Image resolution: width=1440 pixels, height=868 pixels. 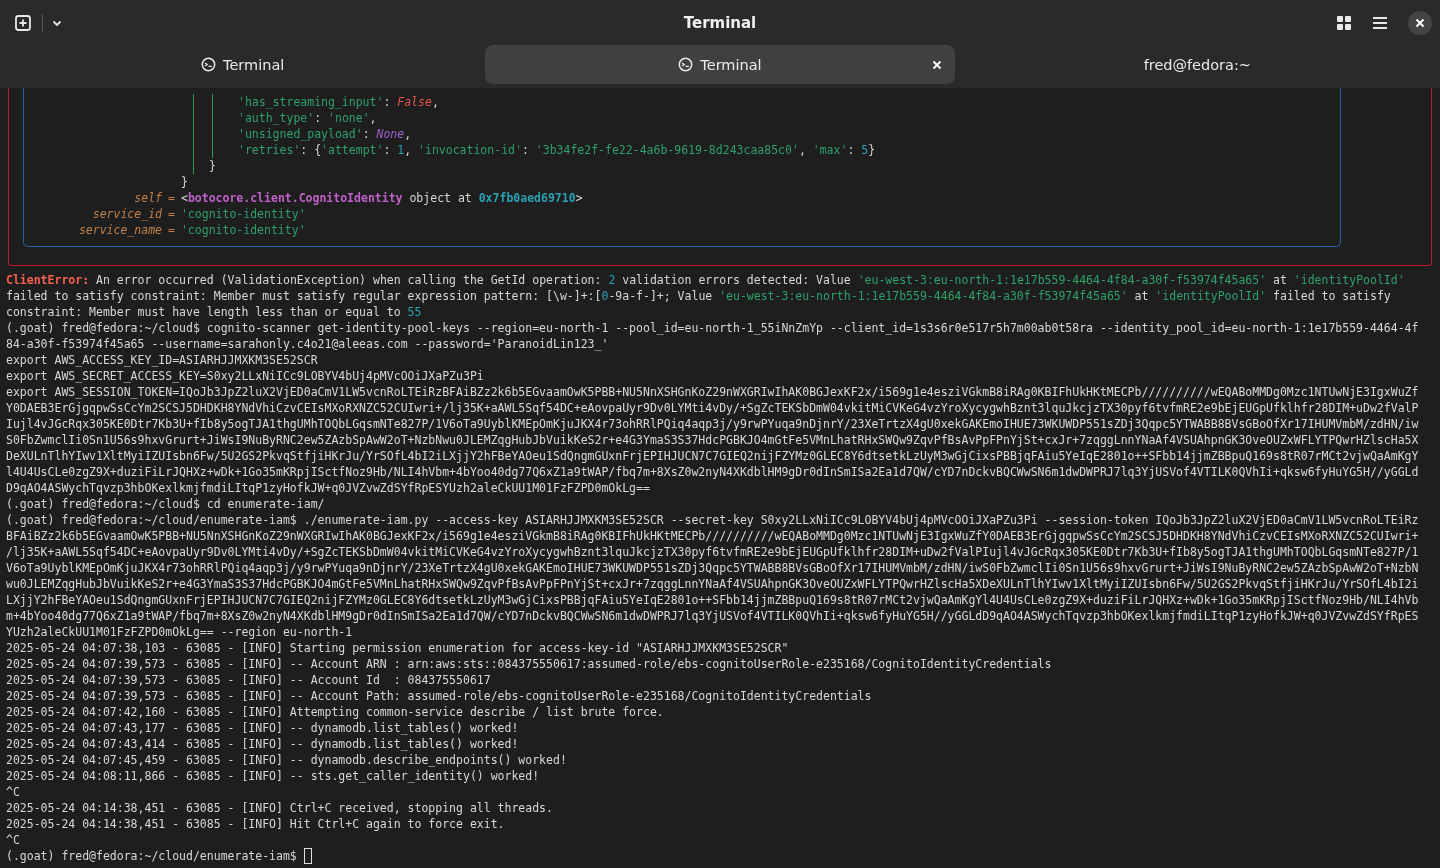 What do you see at coordinates (398, 648) in the screenshot?
I see `output-line: 2025-05-24 04:07:38,103 - 63085 - [INFO] Starting permission enumeration for access-key-id "ASIARHJJMXKM3SE52SCR"` at bounding box center [398, 648].